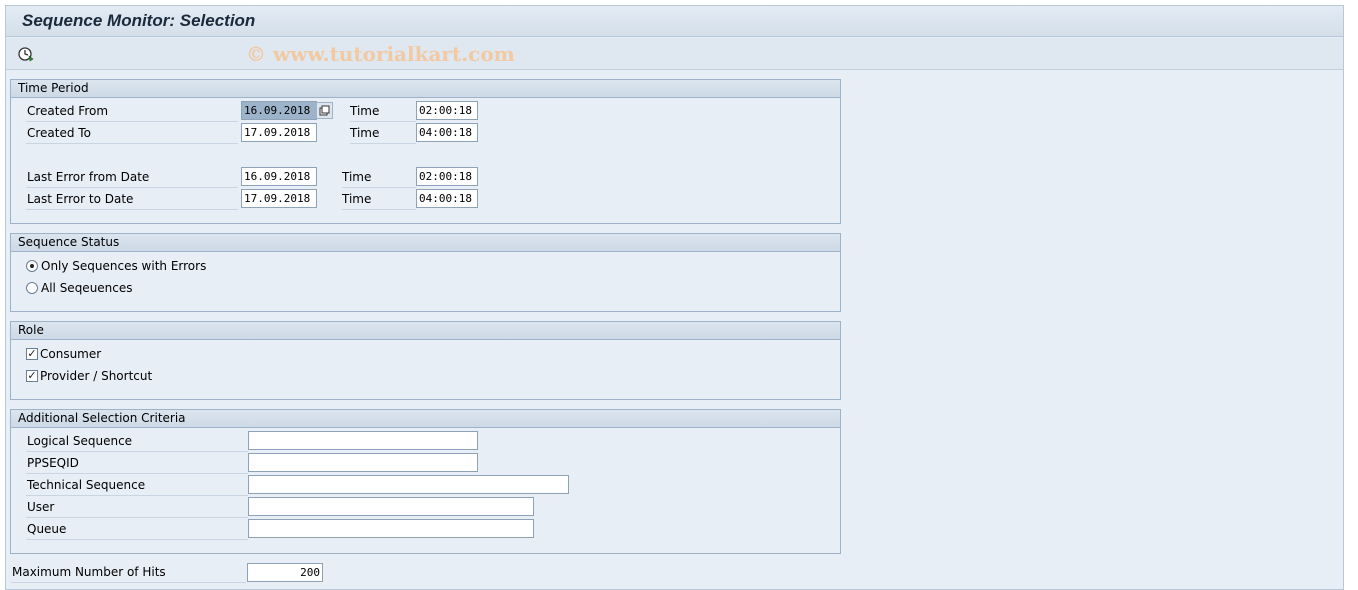 The image size is (1358, 590). I want to click on application-toolbar: © www.tutorialkart.com, so click(674, 54).